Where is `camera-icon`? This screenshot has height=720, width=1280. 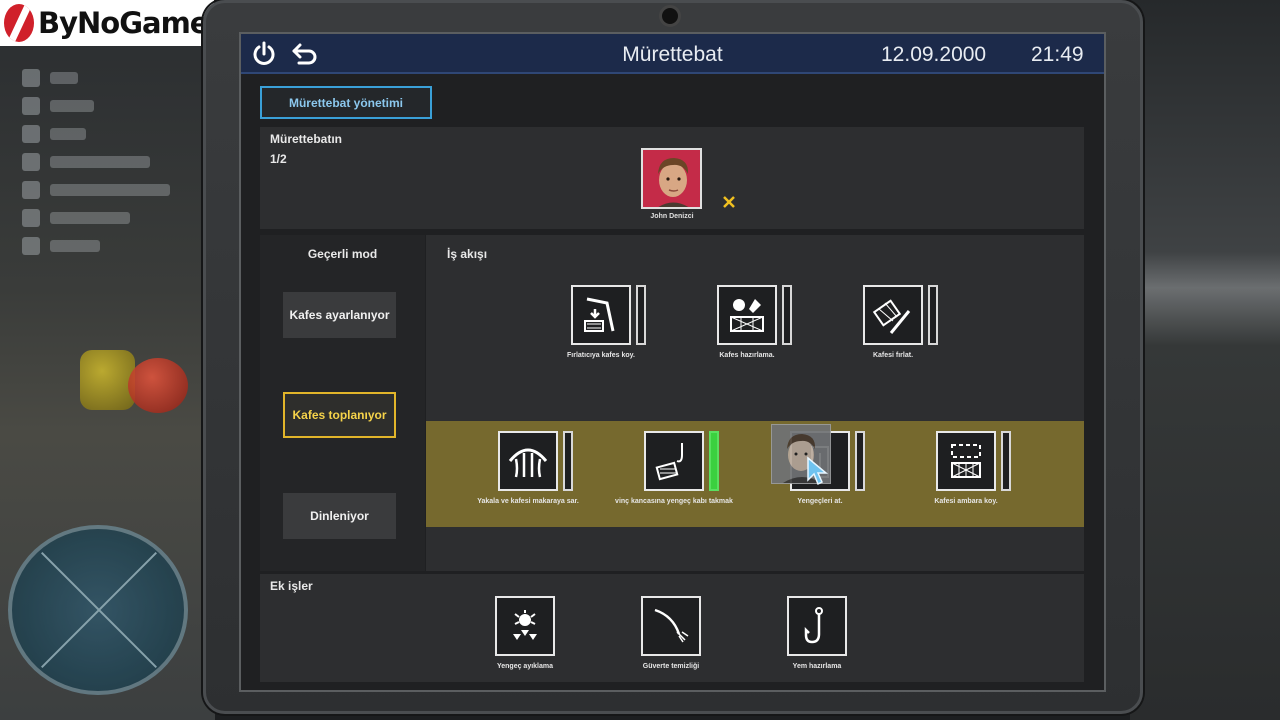 camera-icon is located at coordinates (670, 16).